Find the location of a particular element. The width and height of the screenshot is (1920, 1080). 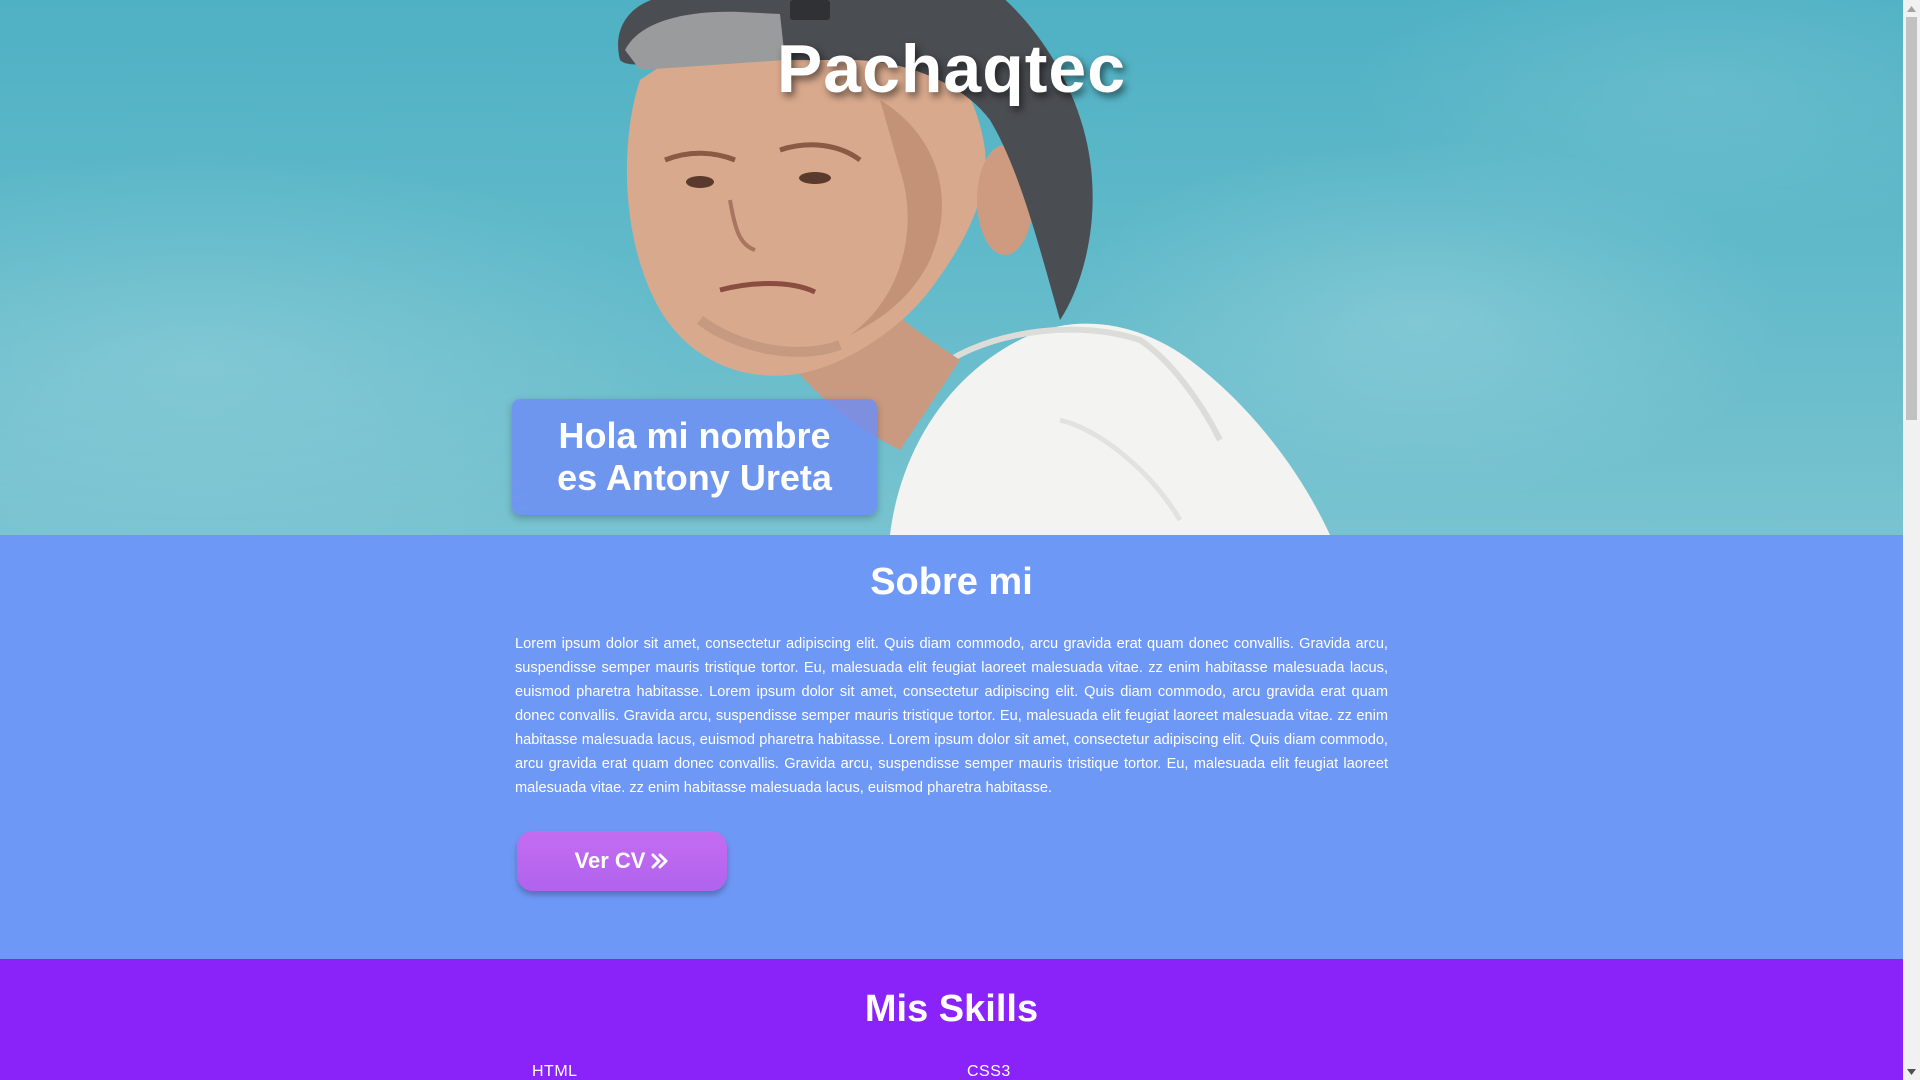

intro-line-2: es Antony Ureta is located at coordinates (694, 477).